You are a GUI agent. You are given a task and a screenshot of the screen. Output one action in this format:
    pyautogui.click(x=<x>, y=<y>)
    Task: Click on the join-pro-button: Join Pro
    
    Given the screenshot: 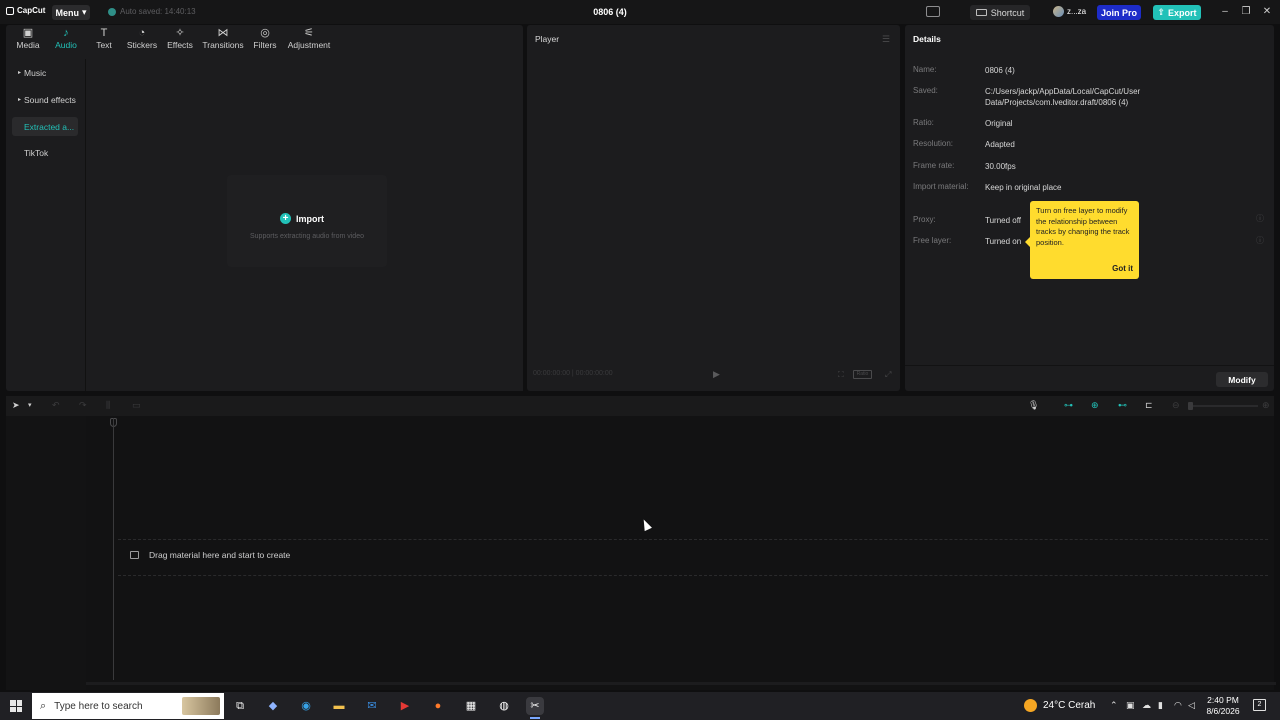 What is the action you would take?
    pyautogui.click(x=1119, y=12)
    